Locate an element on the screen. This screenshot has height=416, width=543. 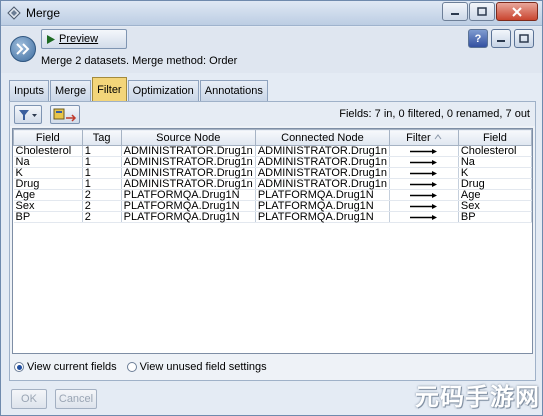
collapse-button is located at coordinates (501, 38).